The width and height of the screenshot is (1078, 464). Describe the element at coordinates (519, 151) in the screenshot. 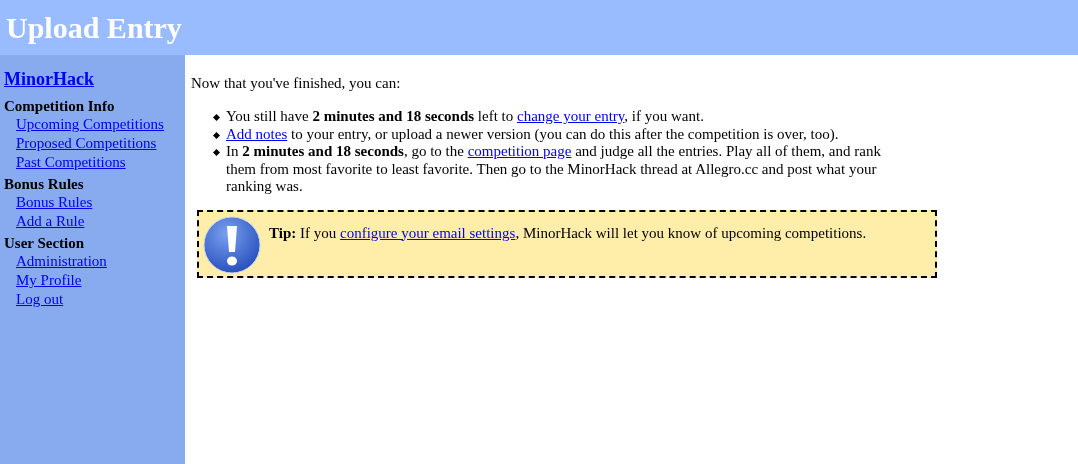

I see `text-link: competition page` at that location.